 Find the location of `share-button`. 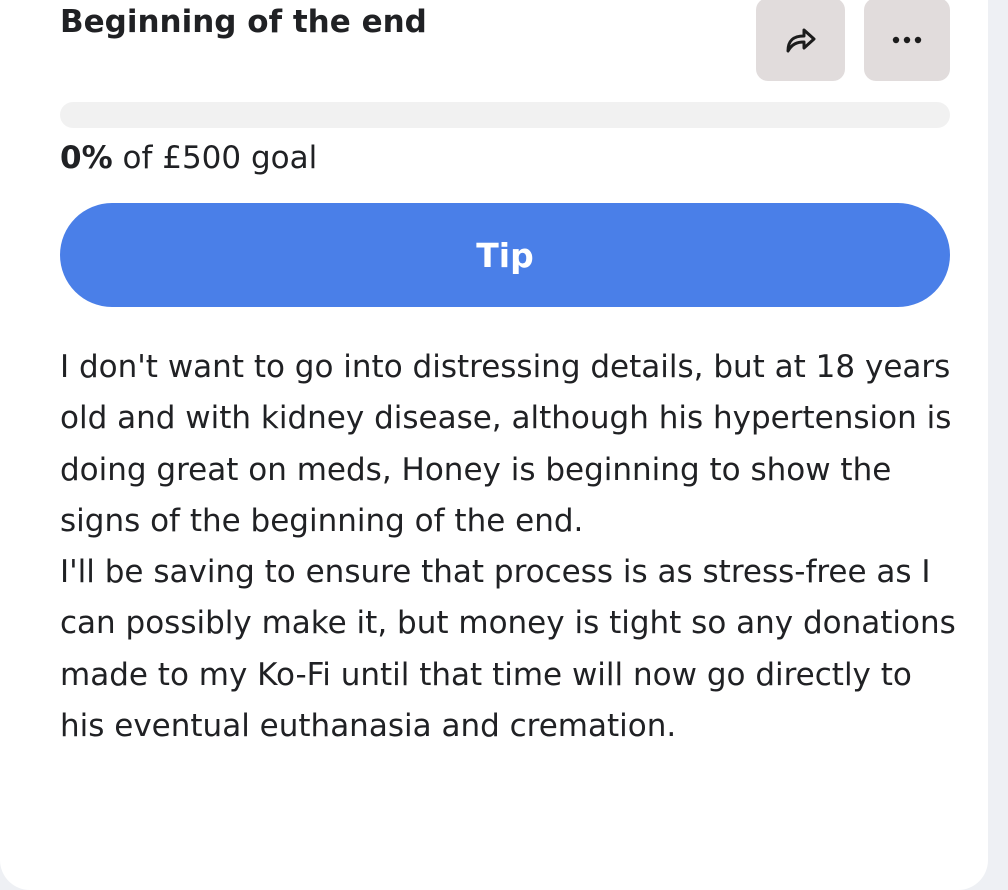

share-button is located at coordinates (800, 40).